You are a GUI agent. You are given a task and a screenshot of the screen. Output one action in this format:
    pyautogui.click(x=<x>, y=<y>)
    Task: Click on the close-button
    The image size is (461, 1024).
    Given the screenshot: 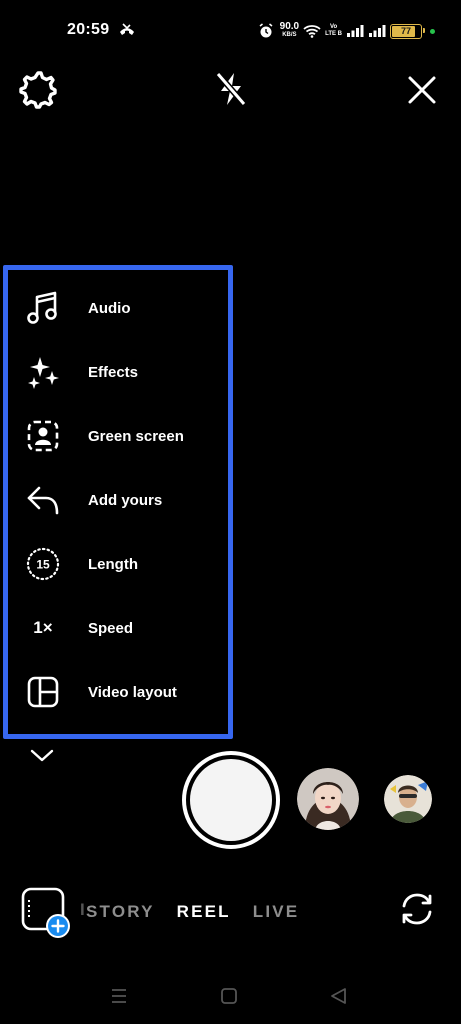 What is the action you would take?
    pyautogui.click(x=422, y=90)
    